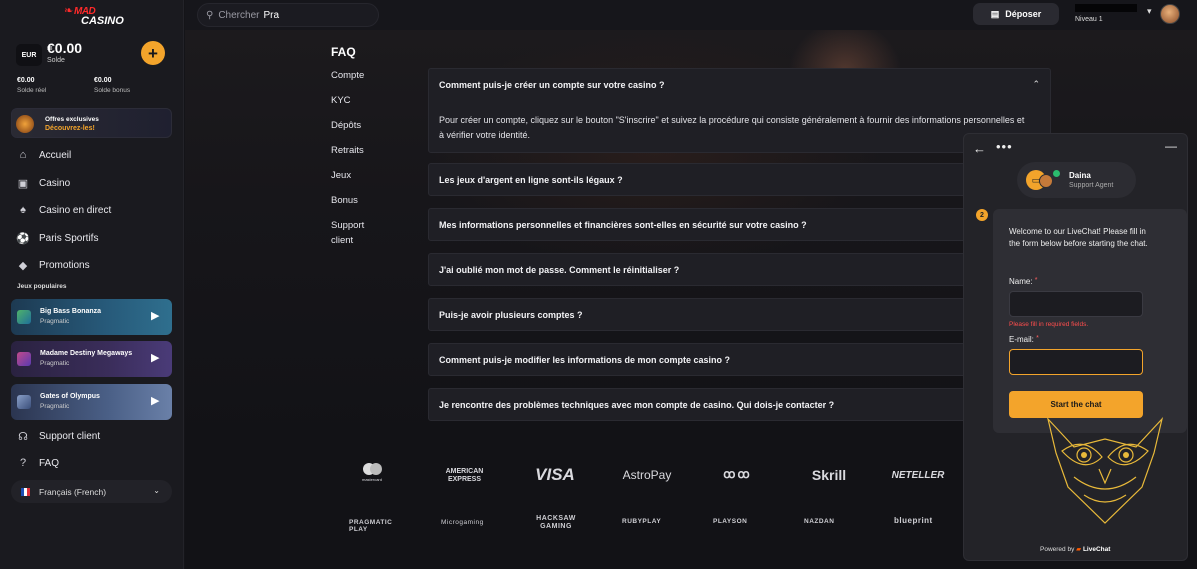 This screenshot has height=569, width=1197. Describe the element at coordinates (44, 155) in the screenshot. I see `sidebar-item-accueil: ⌂ Accueil` at that location.